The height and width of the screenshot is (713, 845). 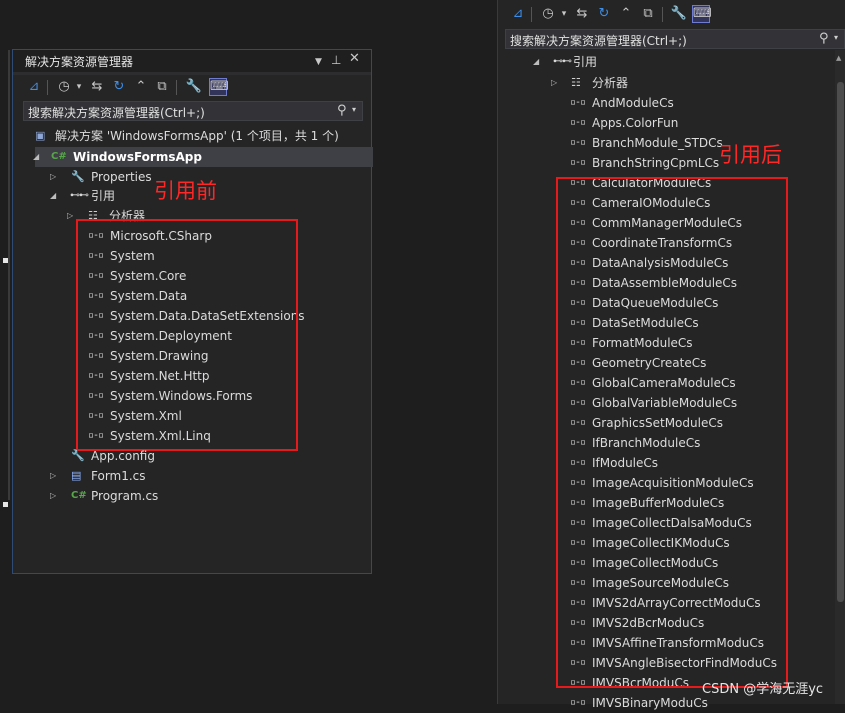 I want to click on csharp-project-icon: C#, so click(x=59, y=156).